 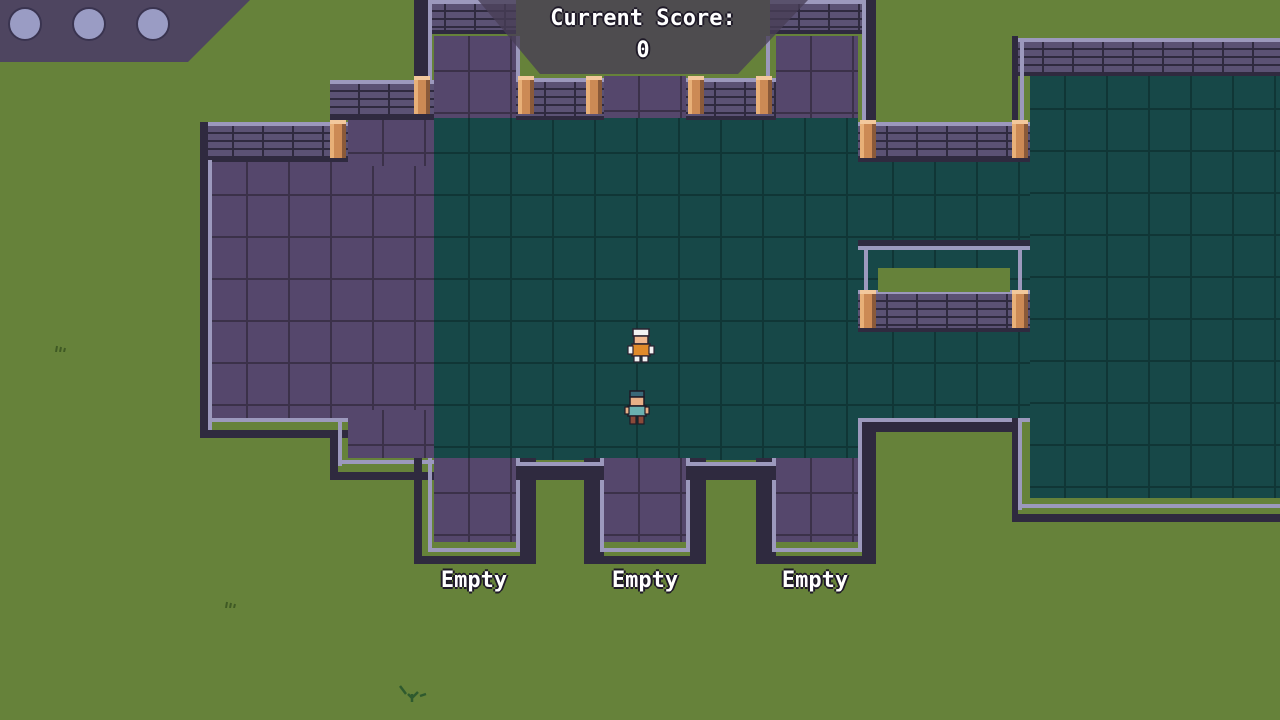 I want to click on top-alcove-right-shadow, so click(x=871, y=61).